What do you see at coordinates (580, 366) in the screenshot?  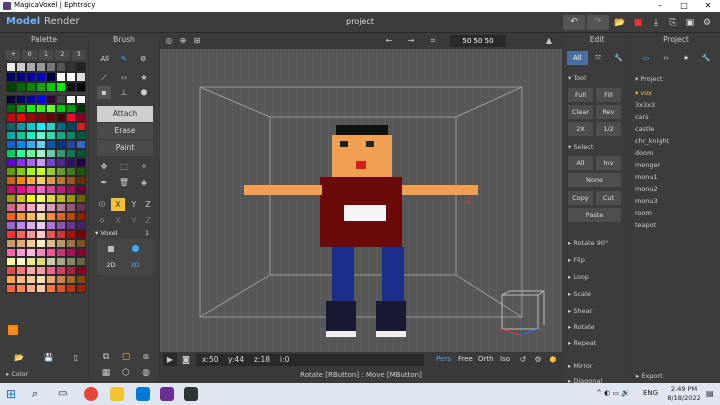 I see `mirror-section: ▸ Mirror` at bounding box center [580, 366].